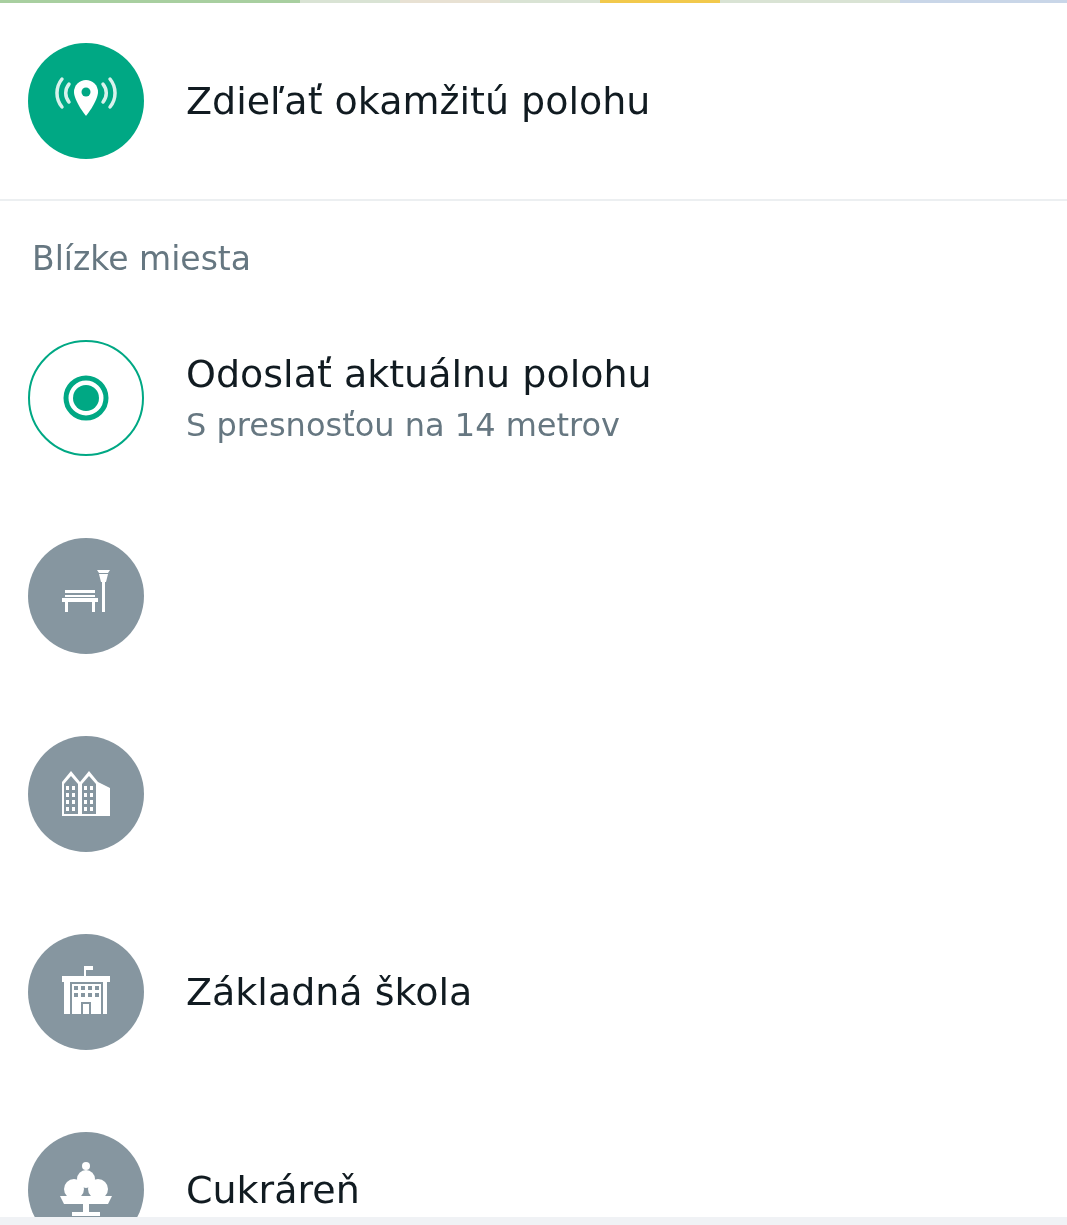 Image resolution: width=1067 pixels, height=1225 pixels. Describe the element at coordinates (86, 398) in the screenshot. I see `radio-dot-icon` at that location.